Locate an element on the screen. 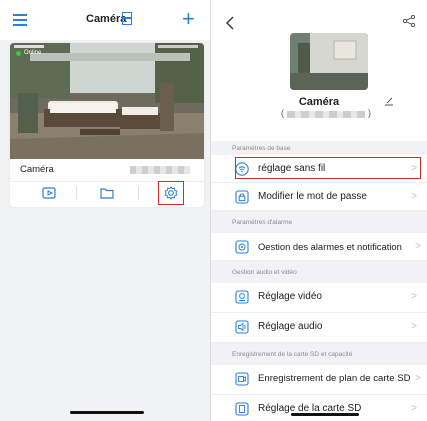 This screenshot has height=421, width=427. left-header: Caméra + is located at coordinates (105, 20).